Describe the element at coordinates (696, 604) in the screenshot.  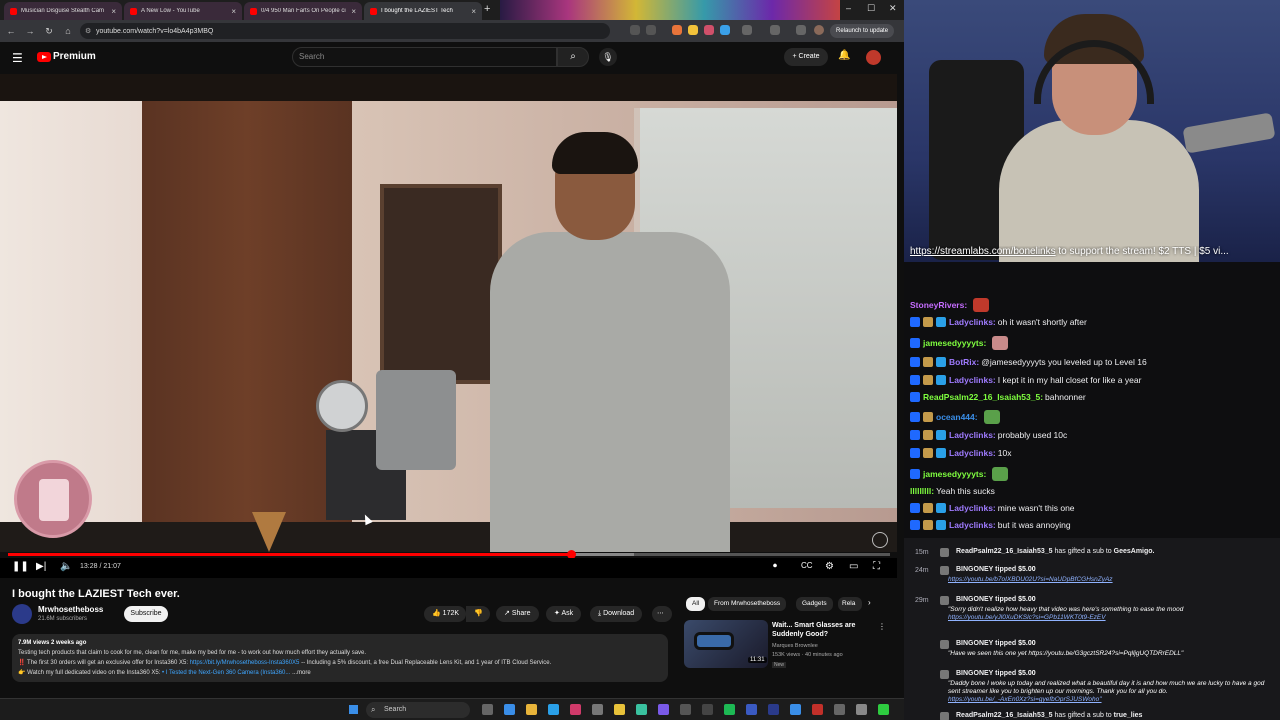
I see `chip-all: All` at that location.